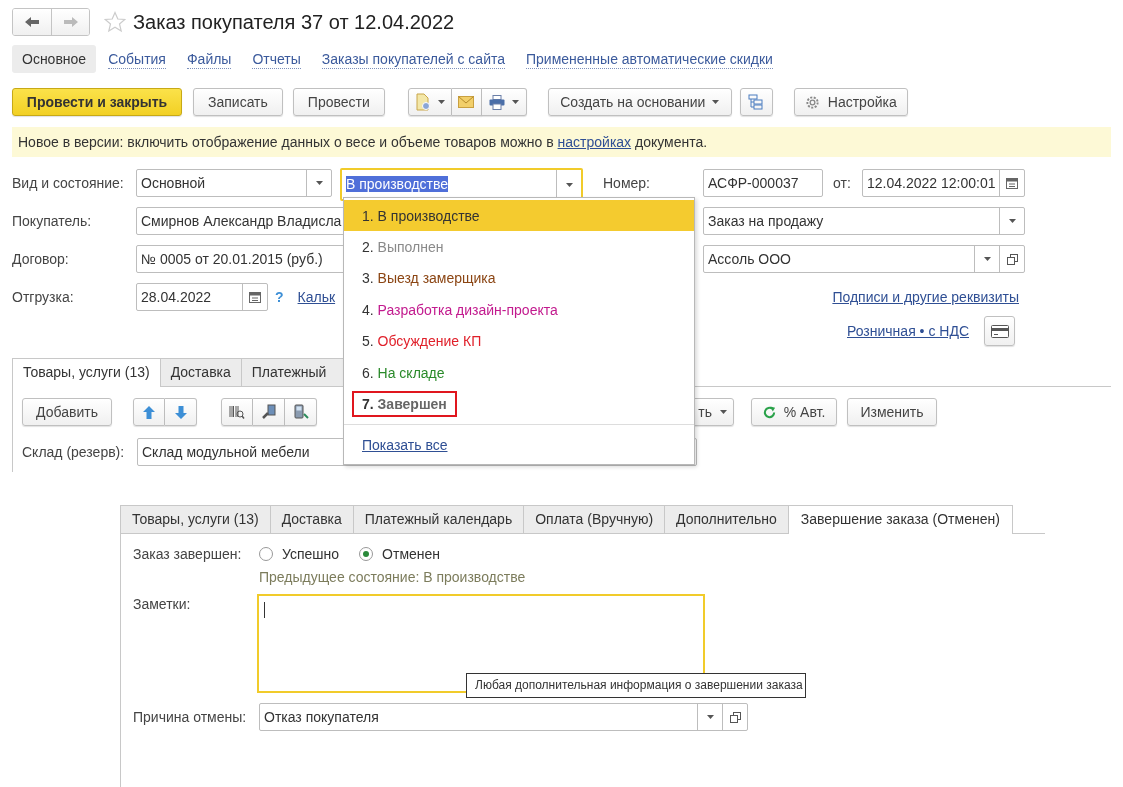 The image size is (1123, 787). Describe the element at coordinates (234, 183) in the screenshot. I see `kind-field: Основной` at that location.